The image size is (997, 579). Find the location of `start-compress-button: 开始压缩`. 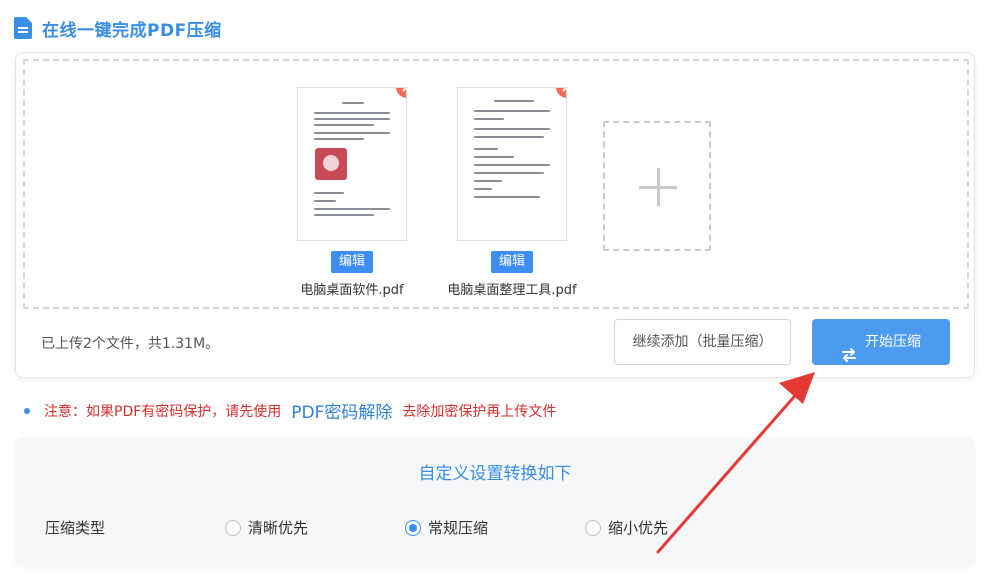

start-compress-button: 开始压缩 is located at coordinates (881, 342).